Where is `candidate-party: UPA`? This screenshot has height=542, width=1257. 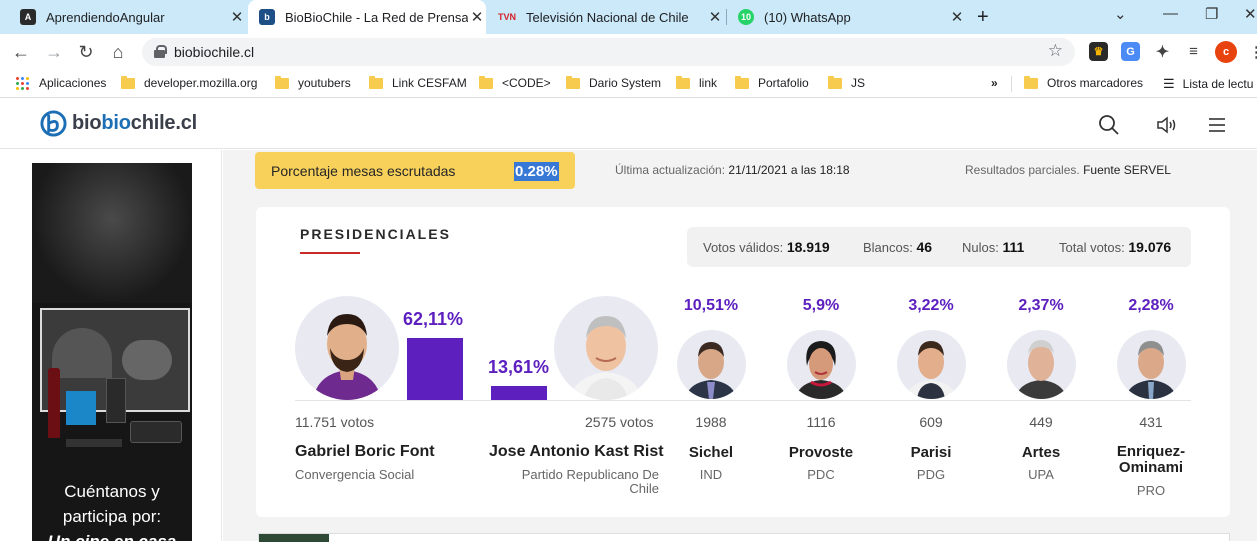
candidate-party: UPA is located at coordinates (1041, 474).